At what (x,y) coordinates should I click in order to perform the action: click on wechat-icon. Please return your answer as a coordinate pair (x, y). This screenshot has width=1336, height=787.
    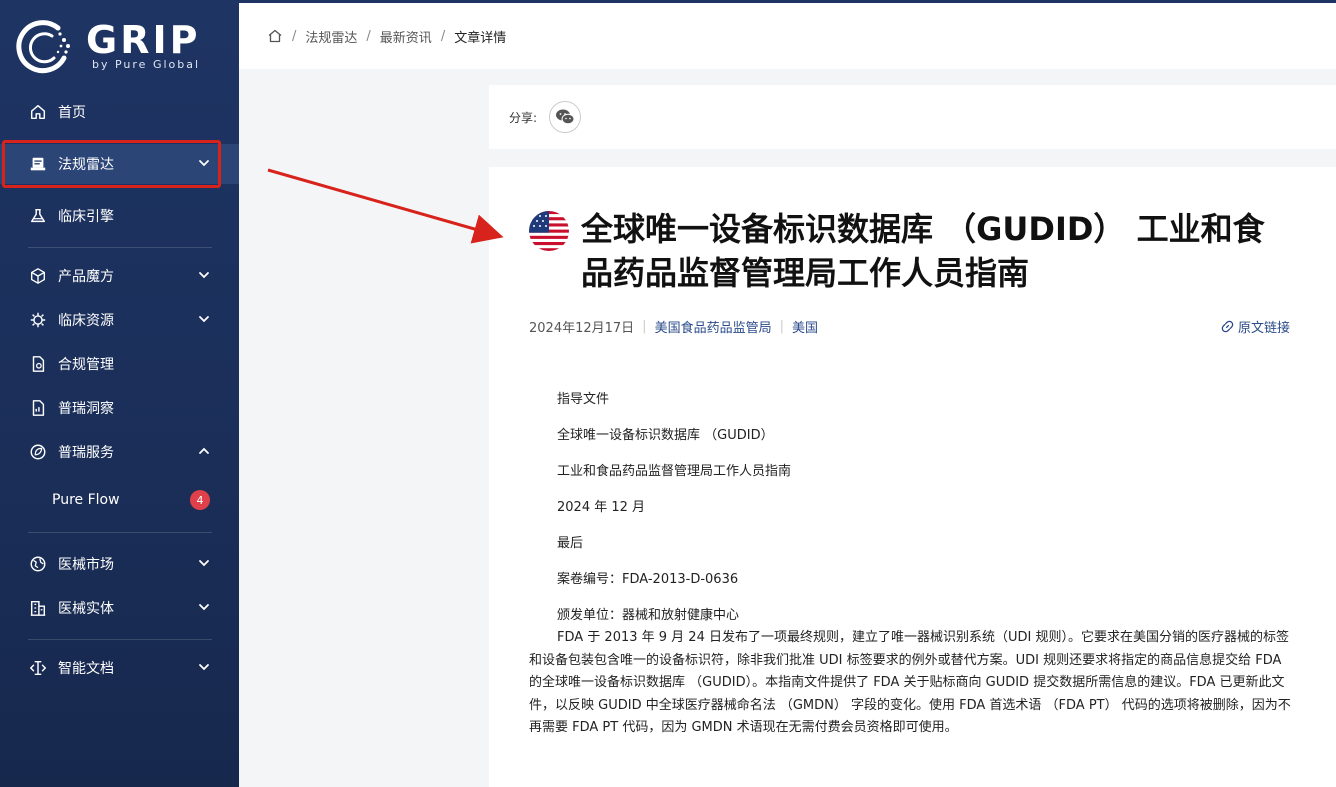
    Looking at the image, I should click on (565, 117).